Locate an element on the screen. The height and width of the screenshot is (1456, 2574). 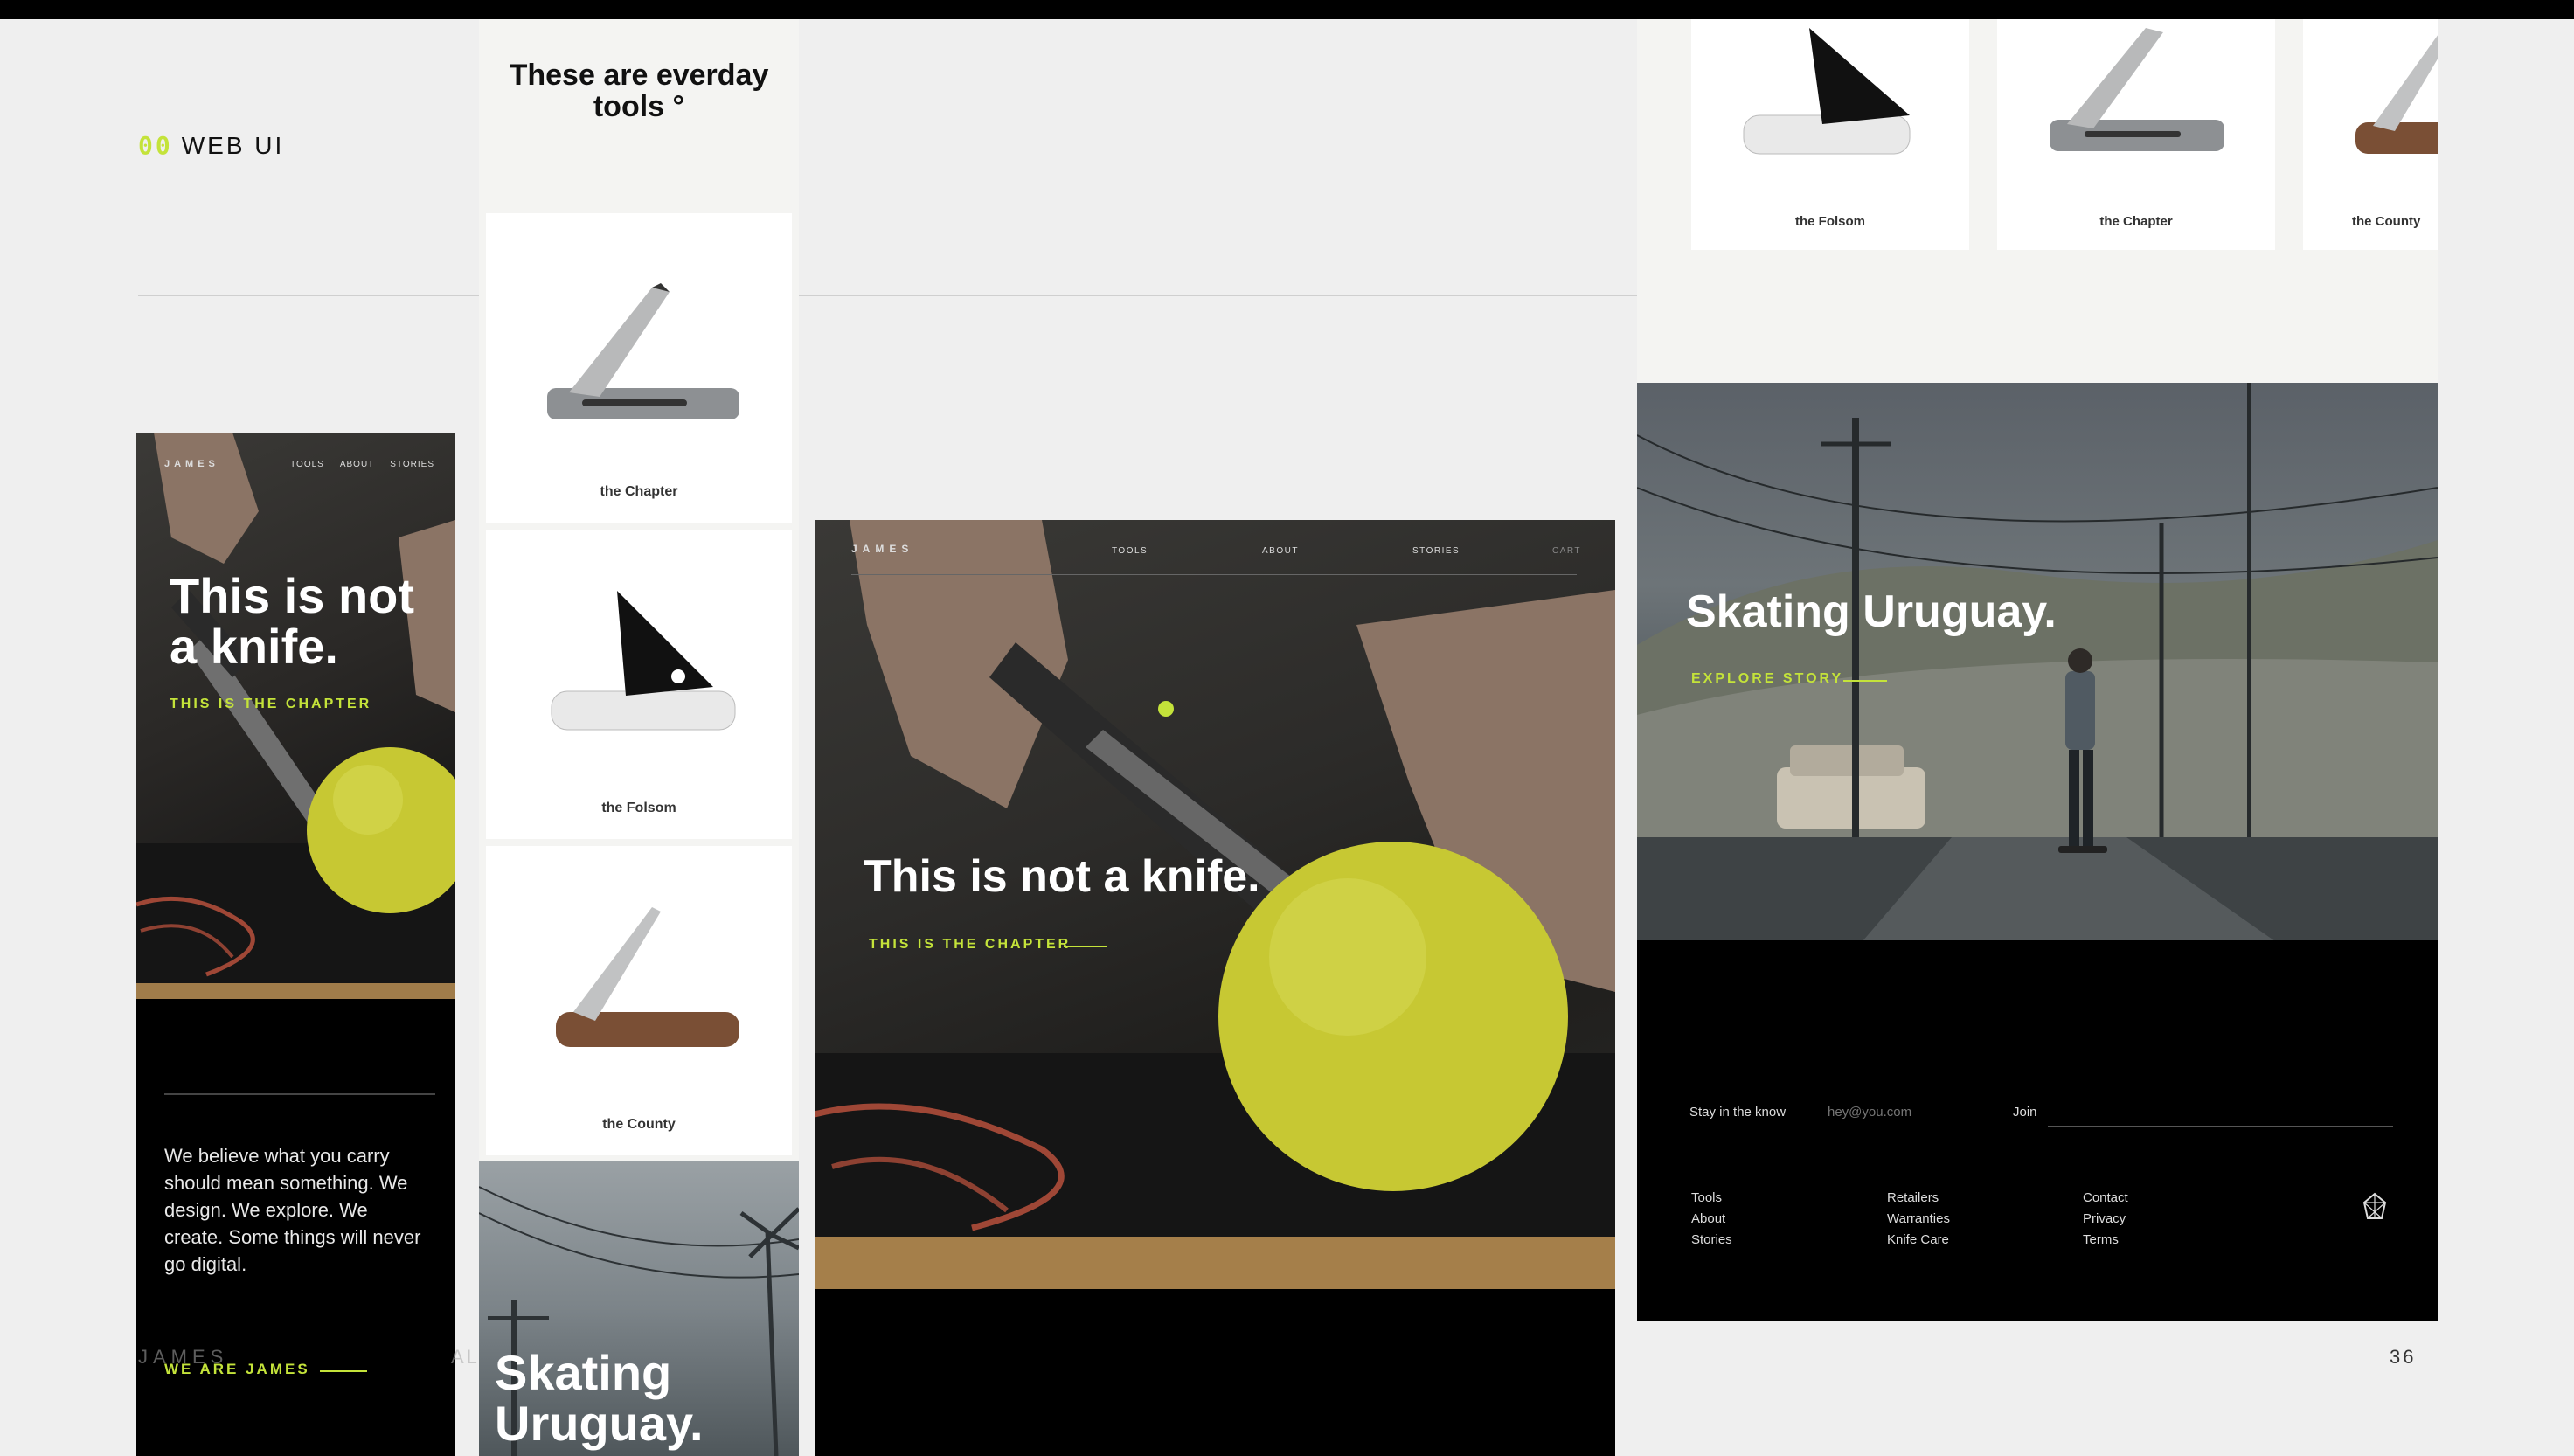
section-label: 00 WEB UI is located at coordinates (211, 145).